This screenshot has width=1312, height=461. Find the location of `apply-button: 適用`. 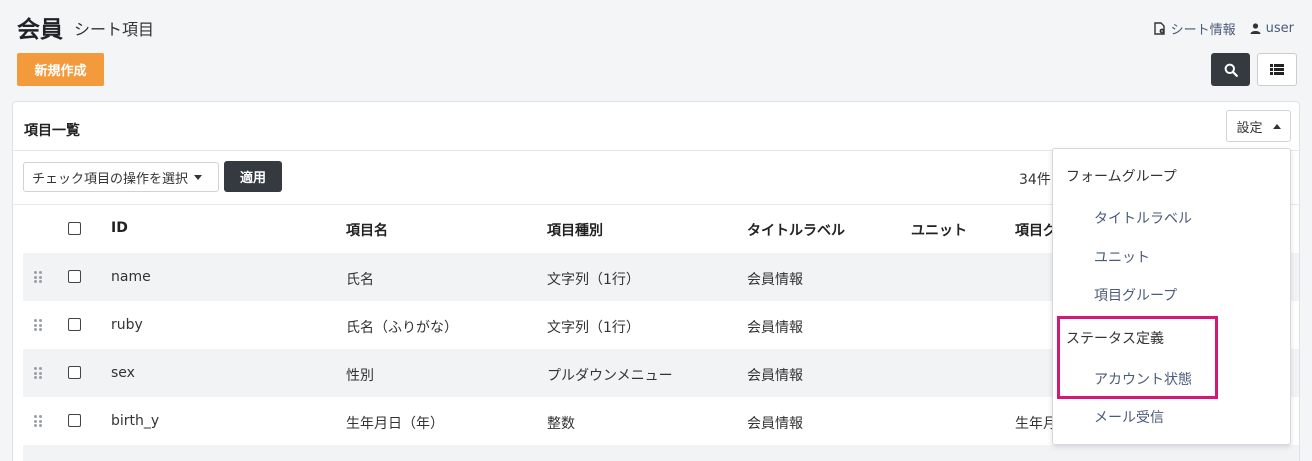

apply-button: 適用 is located at coordinates (253, 176).